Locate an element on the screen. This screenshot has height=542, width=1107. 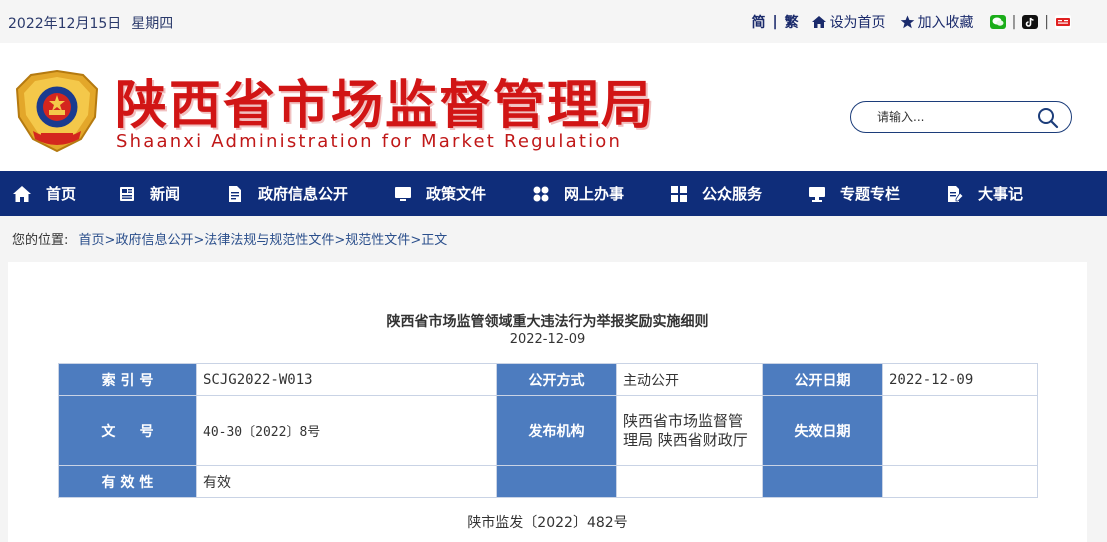
apps-icon is located at coordinates (541, 193).